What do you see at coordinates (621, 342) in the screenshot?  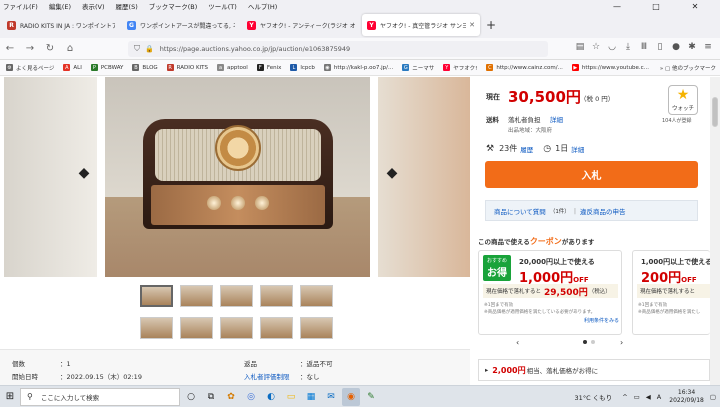 I see `carousel-next-icon: ›` at bounding box center [621, 342].